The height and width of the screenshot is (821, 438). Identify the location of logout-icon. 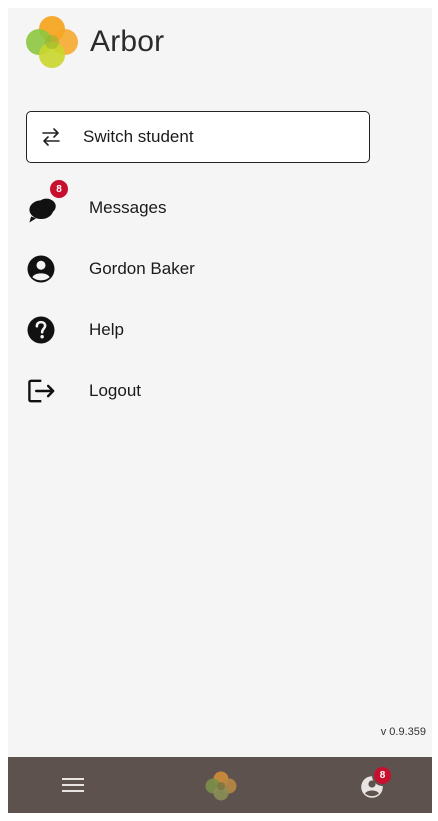
(41, 391).